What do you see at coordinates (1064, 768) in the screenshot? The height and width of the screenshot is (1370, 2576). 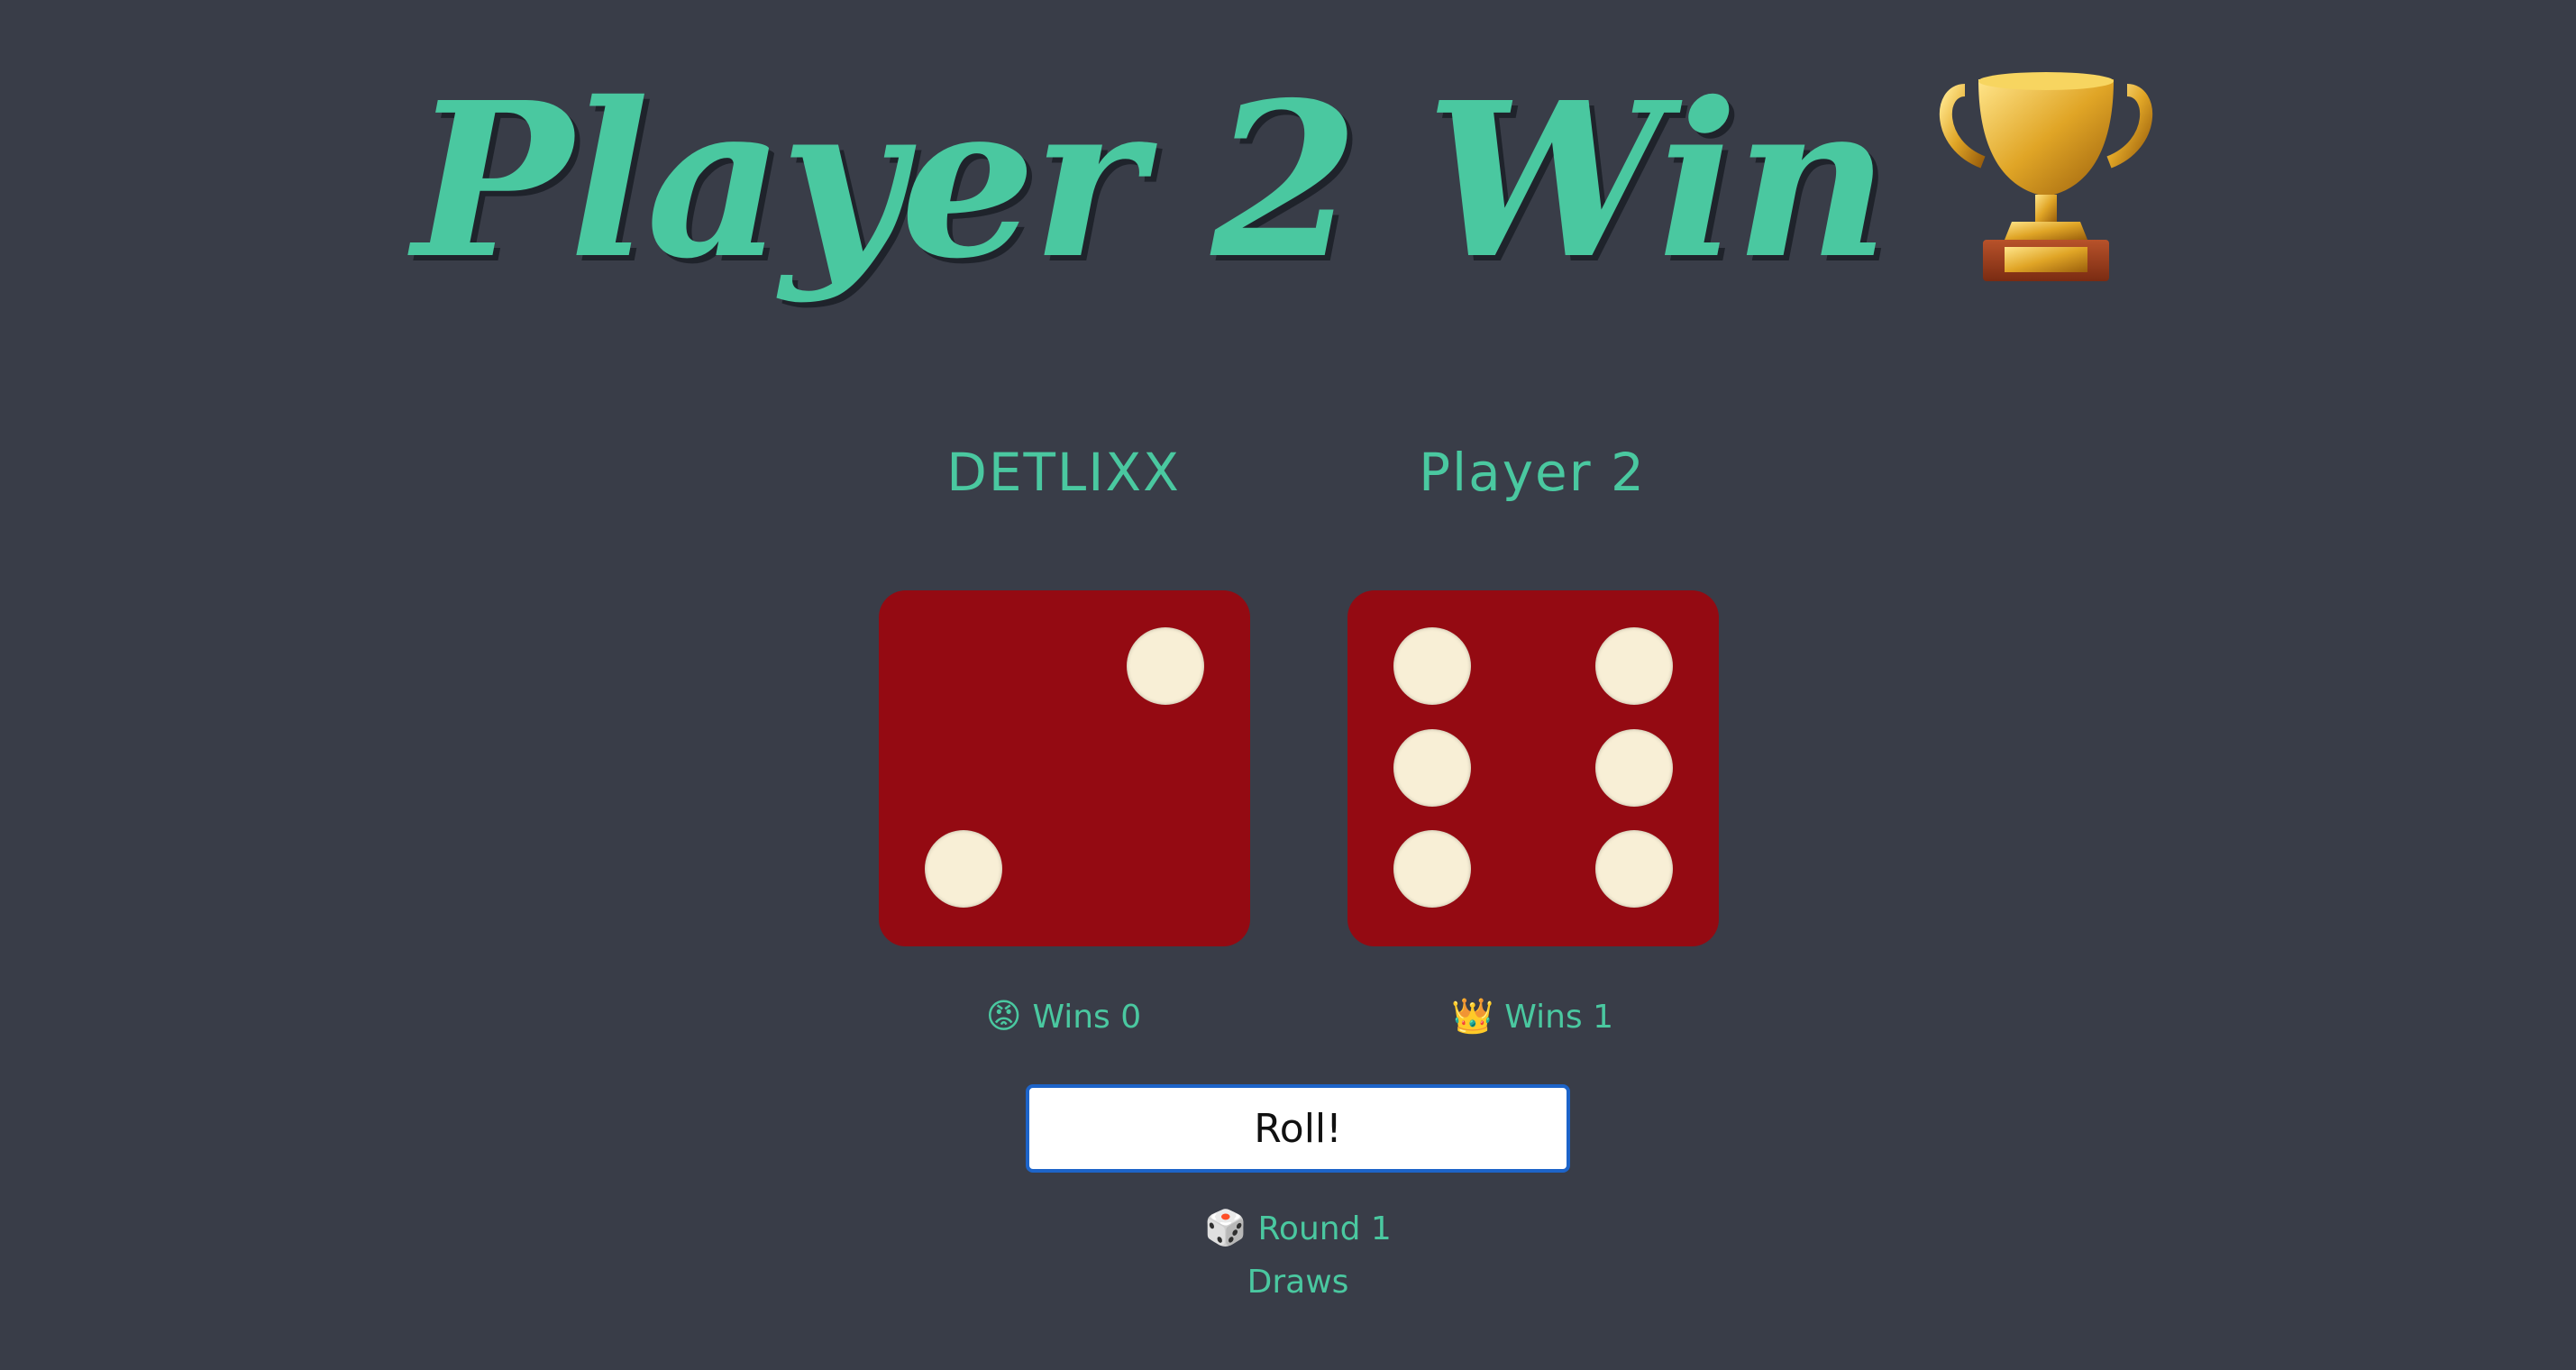 I see `player-1-die` at bounding box center [1064, 768].